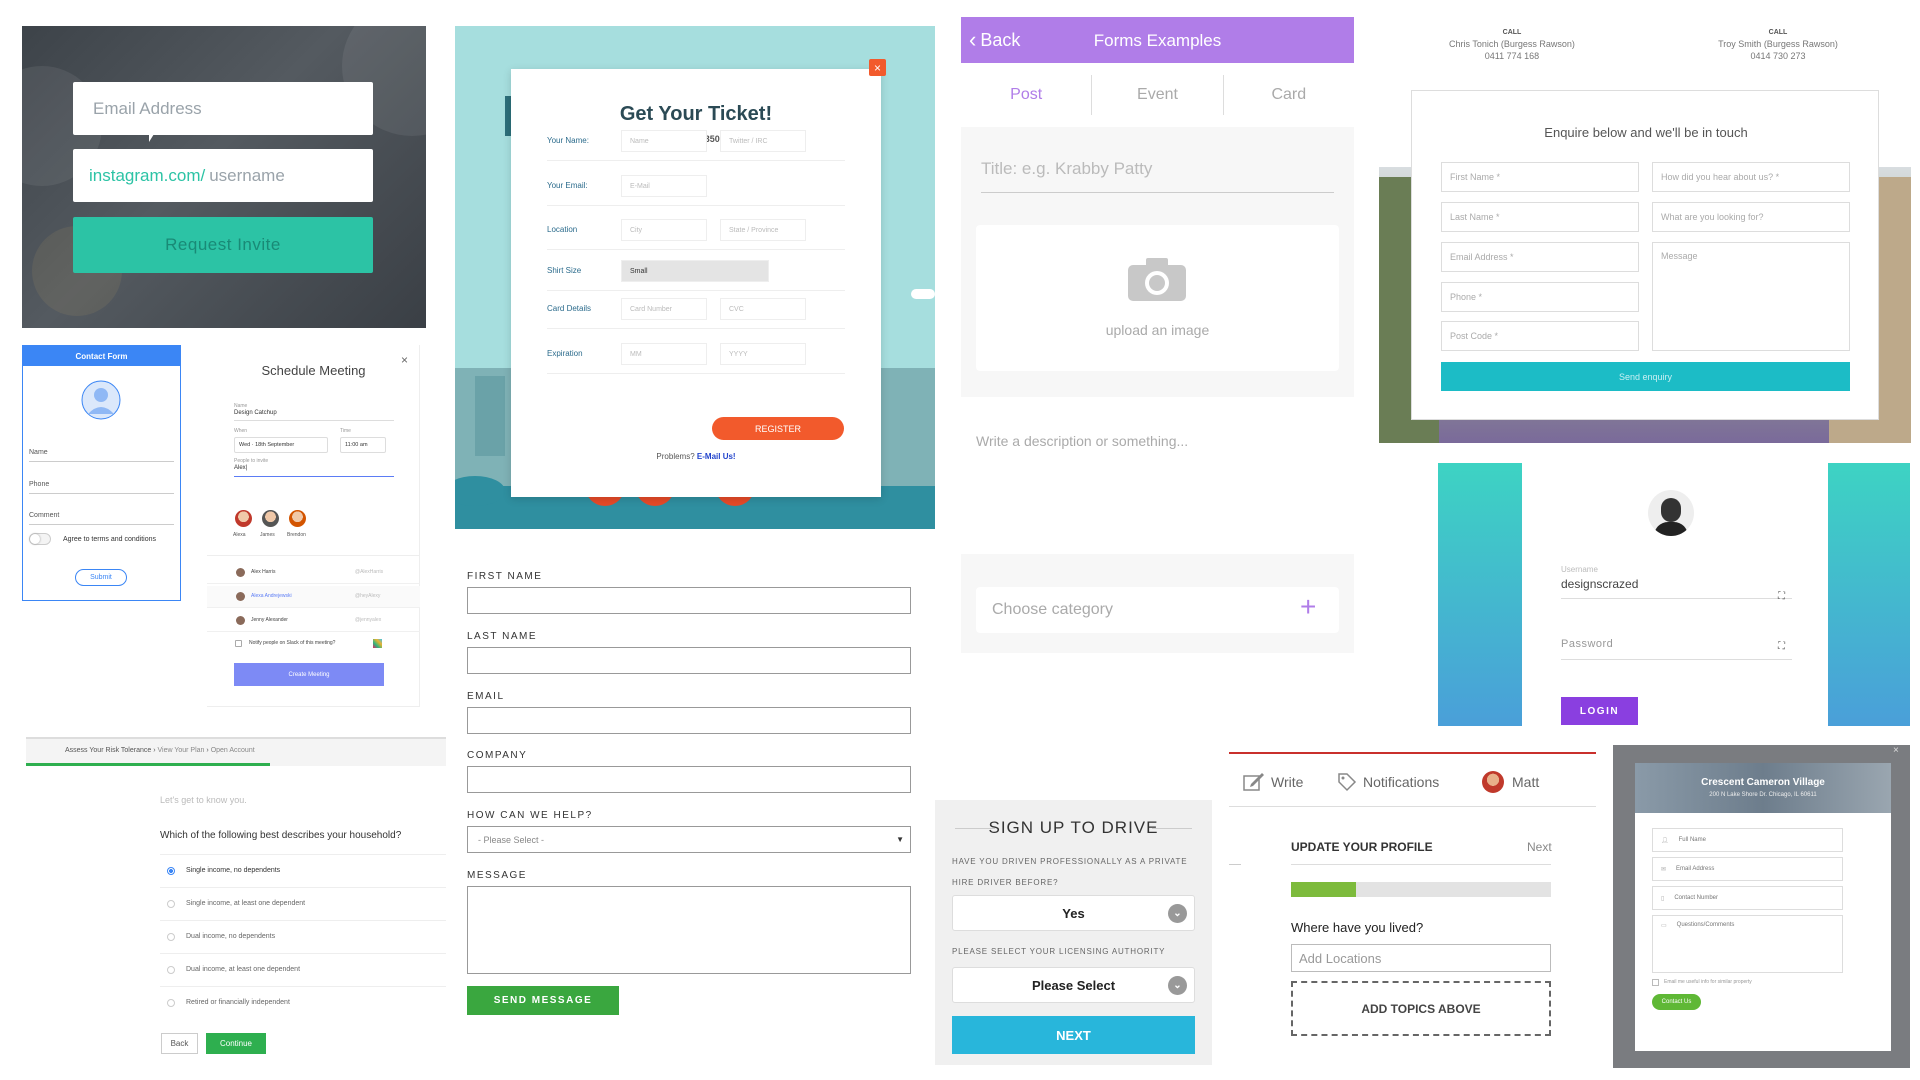  Describe the element at coordinates (1778, 56) in the screenshot. I see `call2-phone: 0414 730 273` at that location.